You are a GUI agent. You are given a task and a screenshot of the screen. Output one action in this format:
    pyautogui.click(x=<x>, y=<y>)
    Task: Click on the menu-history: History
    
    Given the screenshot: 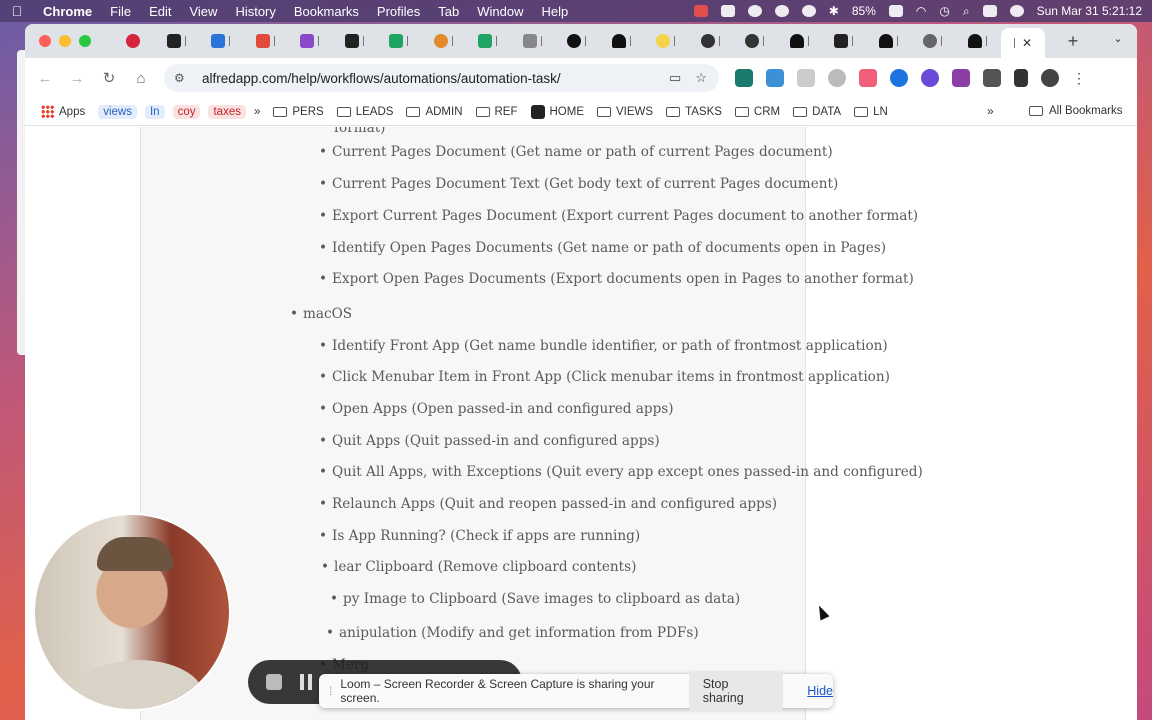 What is the action you would take?
    pyautogui.click(x=255, y=11)
    